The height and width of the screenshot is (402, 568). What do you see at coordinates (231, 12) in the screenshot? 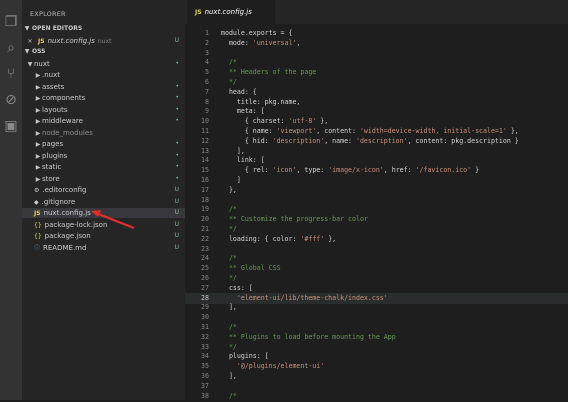
I see `tab-nuxt-config: JS nuxt.config.js` at bounding box center [231, 12].